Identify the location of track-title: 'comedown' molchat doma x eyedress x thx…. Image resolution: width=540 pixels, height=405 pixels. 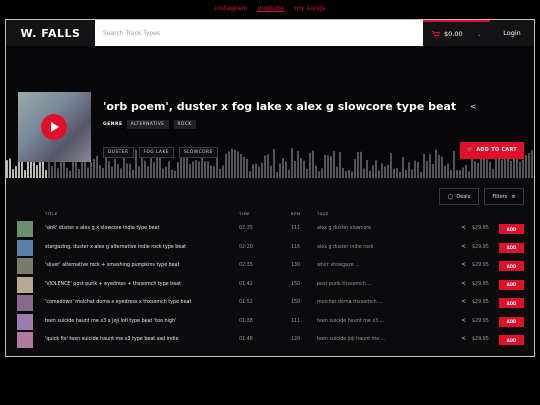
(118, 302).